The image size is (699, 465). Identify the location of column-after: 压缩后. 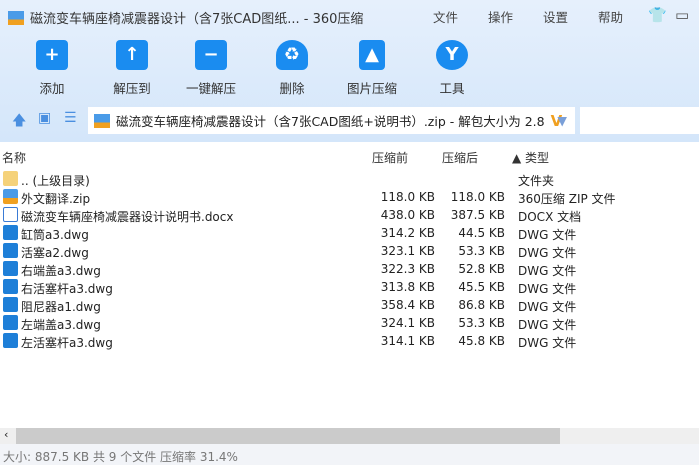
(460, 157).